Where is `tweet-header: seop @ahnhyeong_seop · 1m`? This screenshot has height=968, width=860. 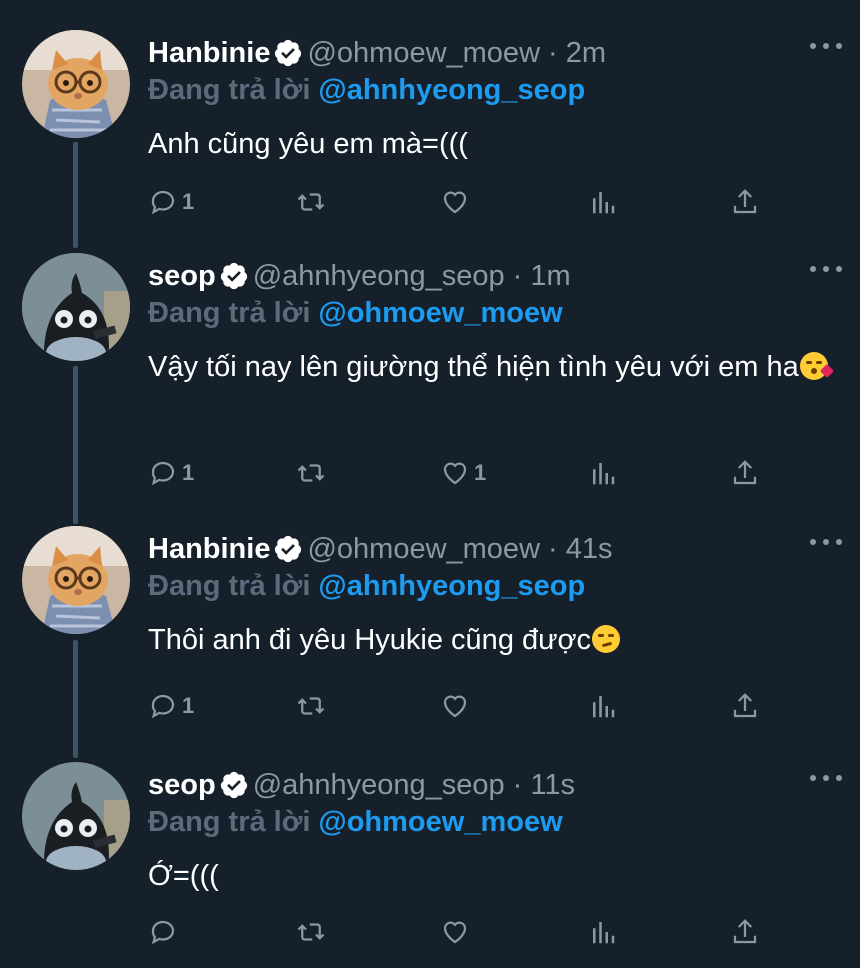
tweet-header: seop @ahnhyeong_seop · 1m is located at coordinates (359, 276).